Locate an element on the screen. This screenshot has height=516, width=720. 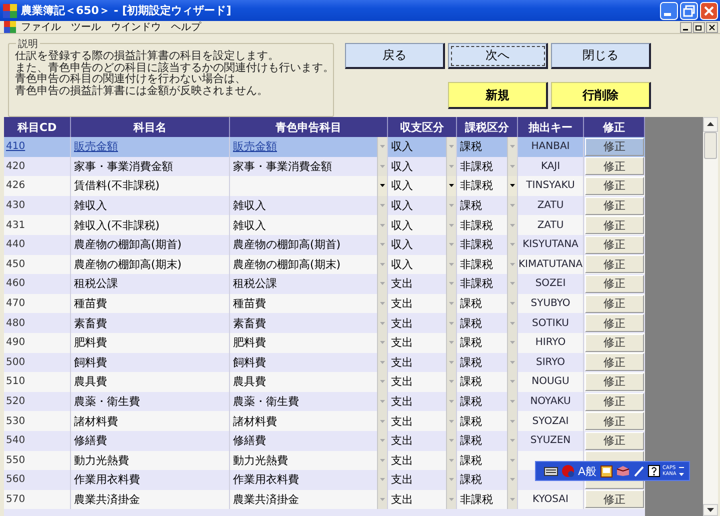
table-row: 470 種苗費 種苗費 支出 課税 SYUBYO 修正 is located at coordinates (324, 304).